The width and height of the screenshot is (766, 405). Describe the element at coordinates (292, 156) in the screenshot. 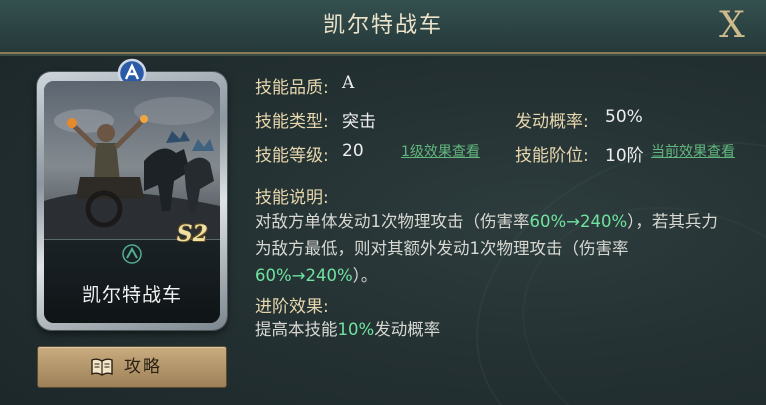

I see `level-label: 技能等级:` at that location.